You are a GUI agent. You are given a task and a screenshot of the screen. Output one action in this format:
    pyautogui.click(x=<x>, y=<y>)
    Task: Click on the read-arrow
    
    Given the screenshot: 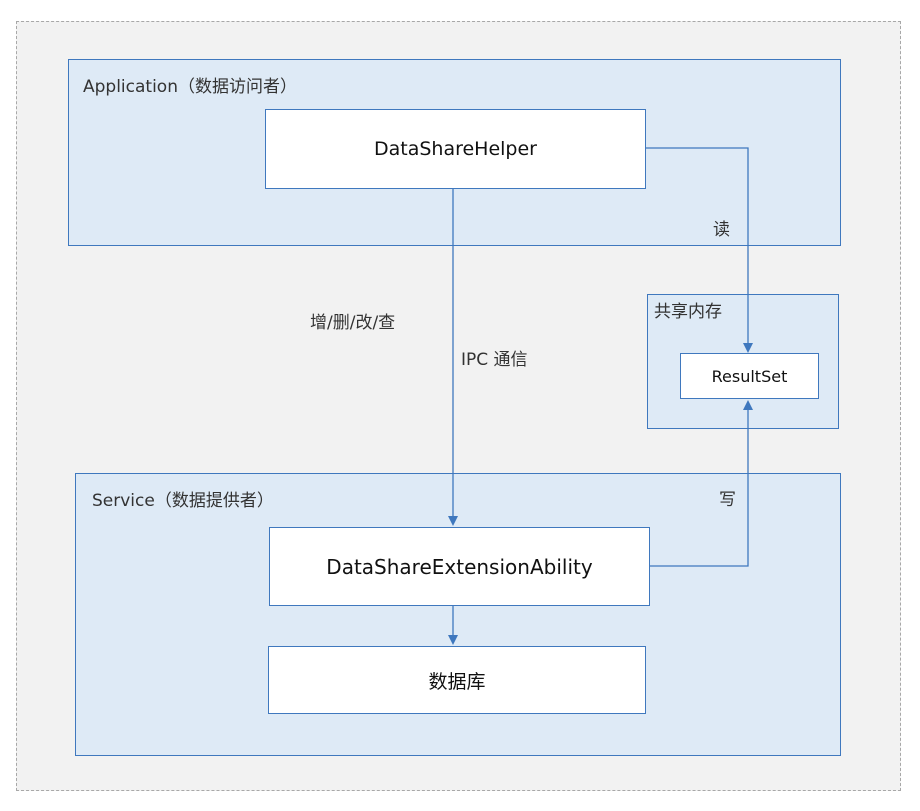 What is the action you would take?
    pyautogui.click(x=699, y=250)
    